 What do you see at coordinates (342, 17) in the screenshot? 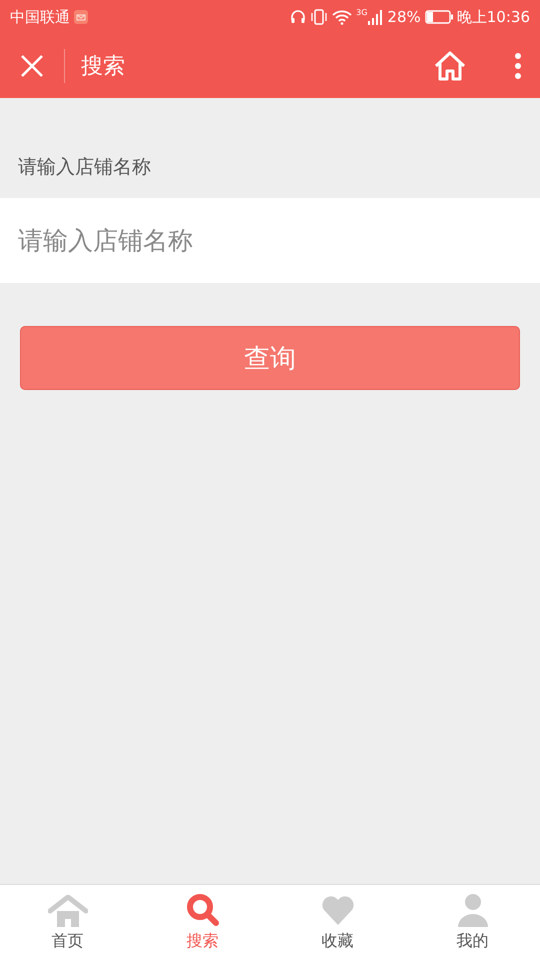
I see `wifi-icon` at bounding box center [342, 17].